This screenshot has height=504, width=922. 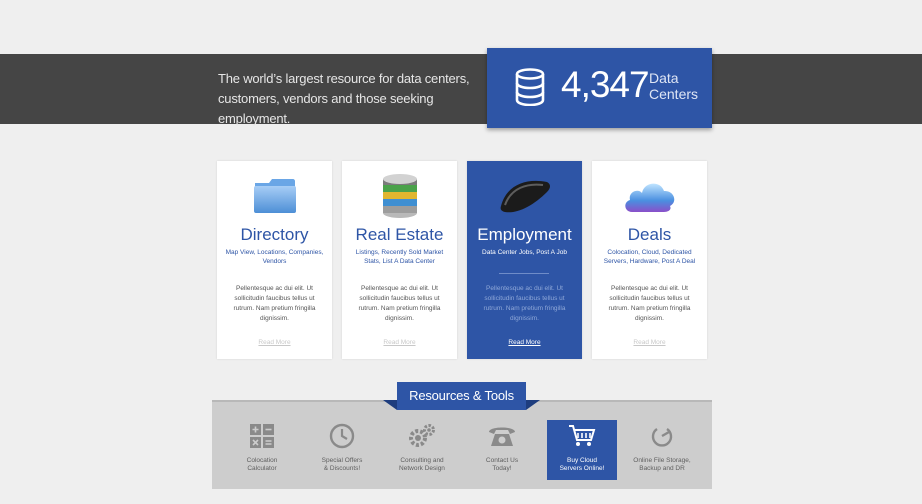 What do you see at coordinates (582, 450) in the screenshot?
I see `resource-buy-cloud-servers: Buy Cloud Servers Online!` at bounding box center [582, 450].